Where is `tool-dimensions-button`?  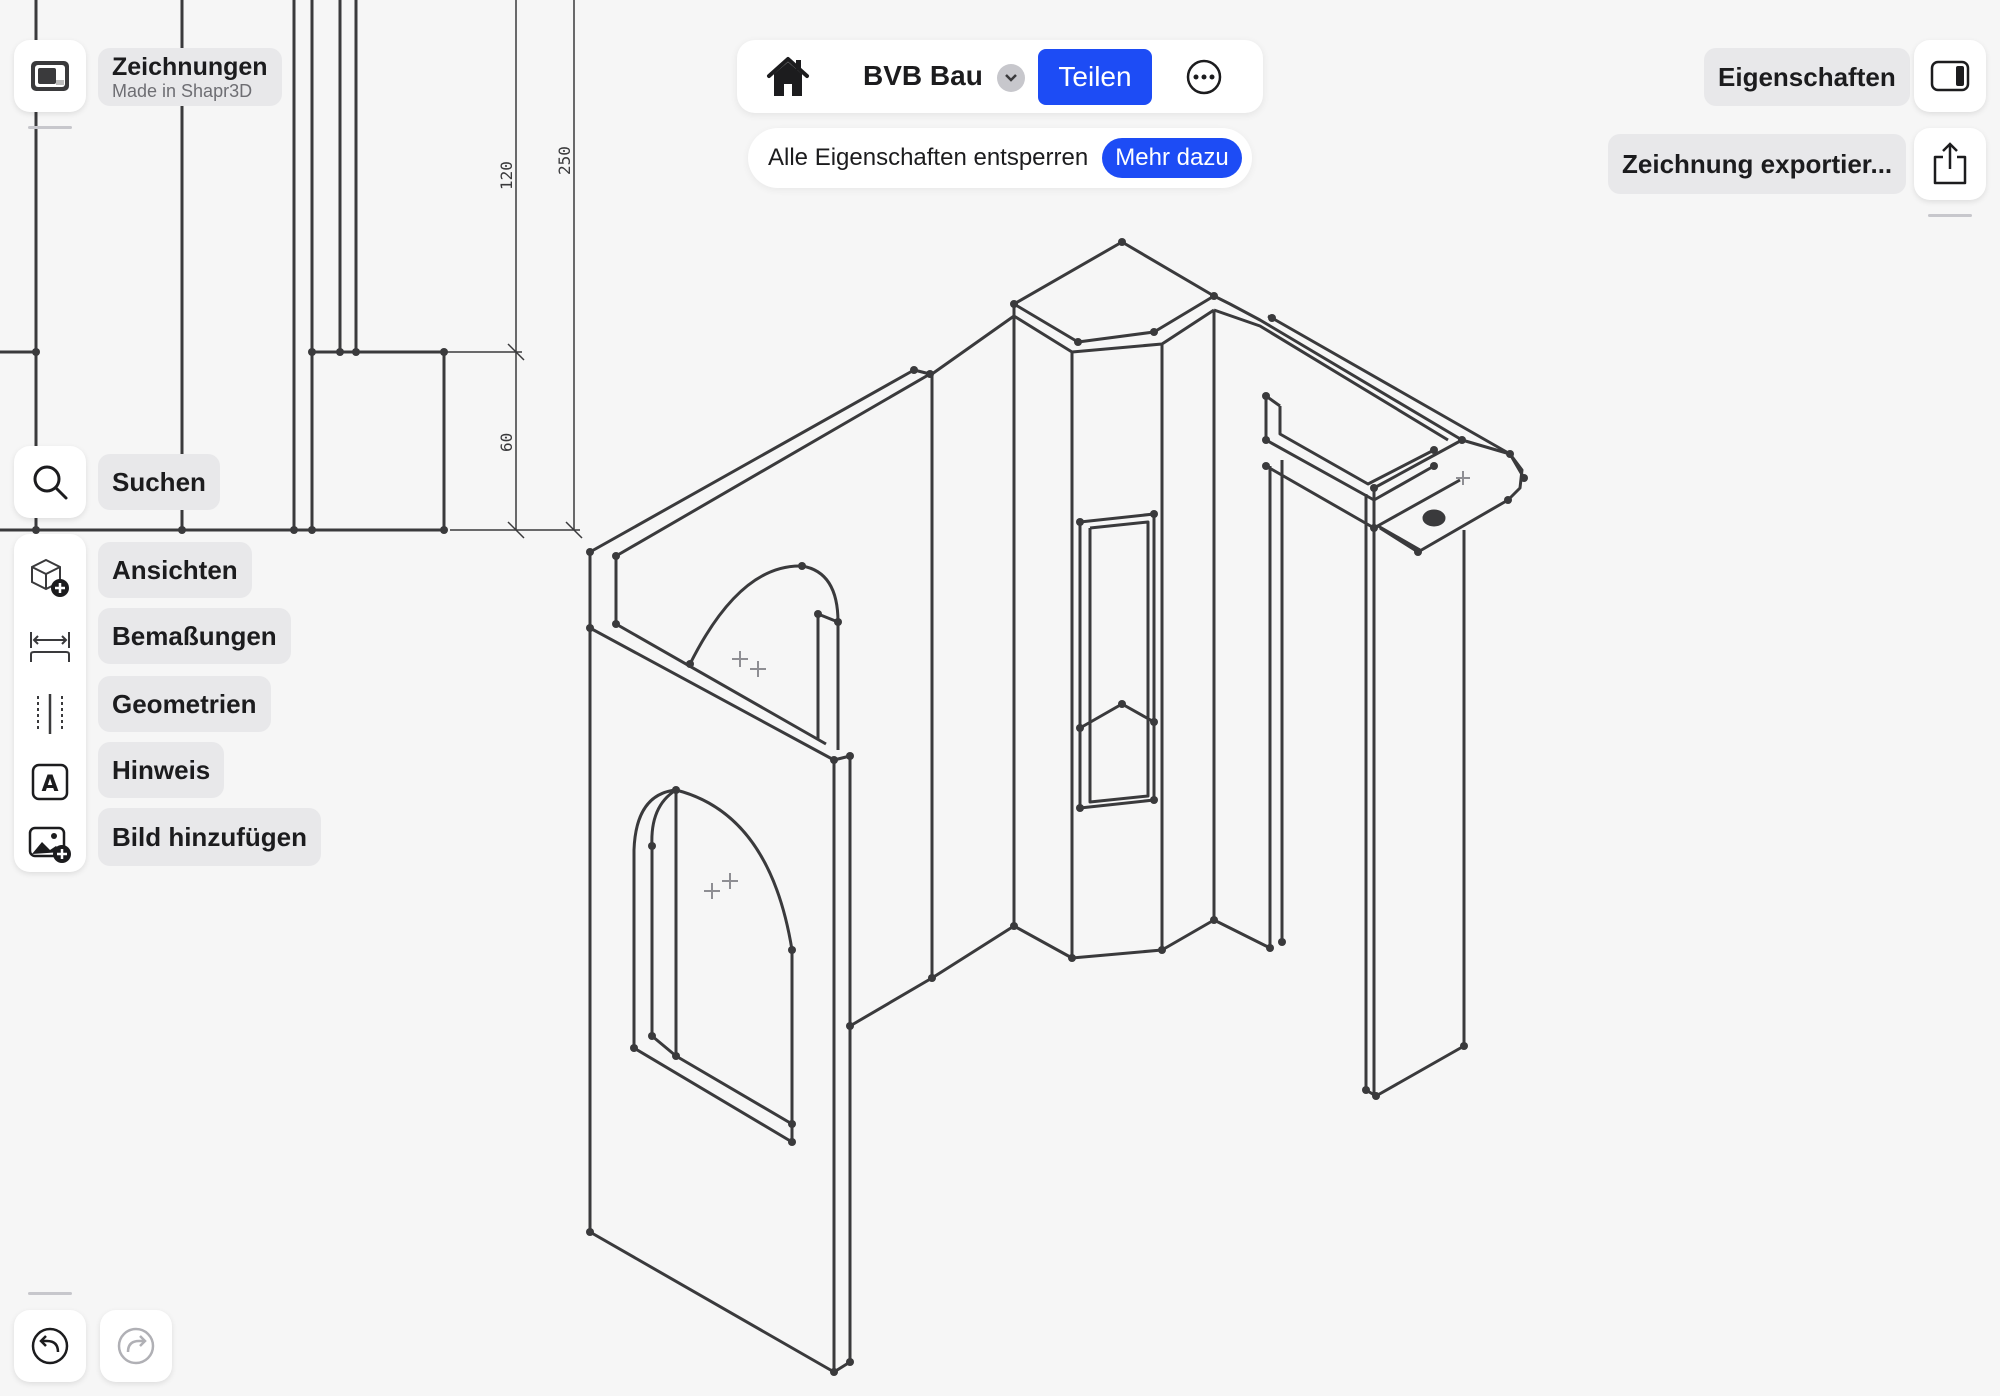 tool-dimensions-button is located at coordinates (50, 646).